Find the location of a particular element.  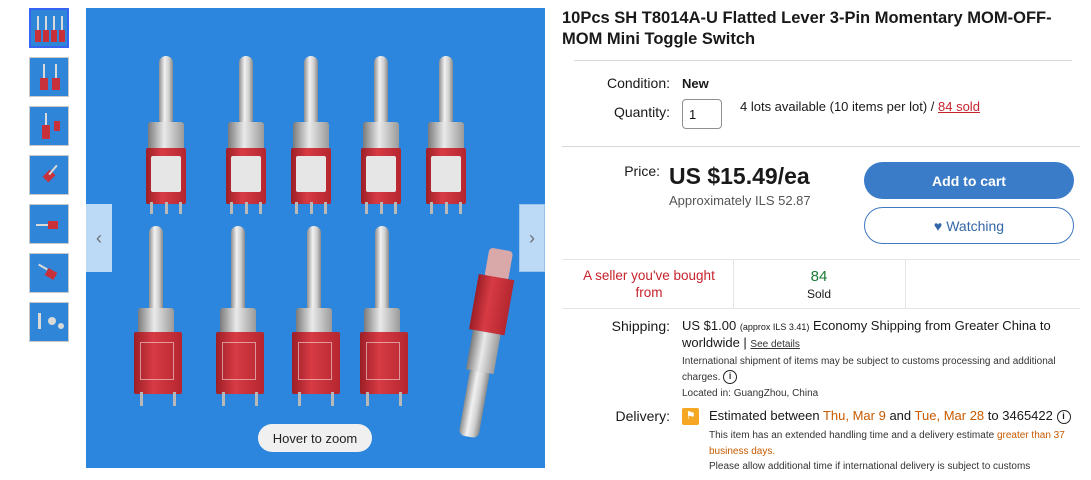

sold-count: 84 is located at coordinates (819, 276).